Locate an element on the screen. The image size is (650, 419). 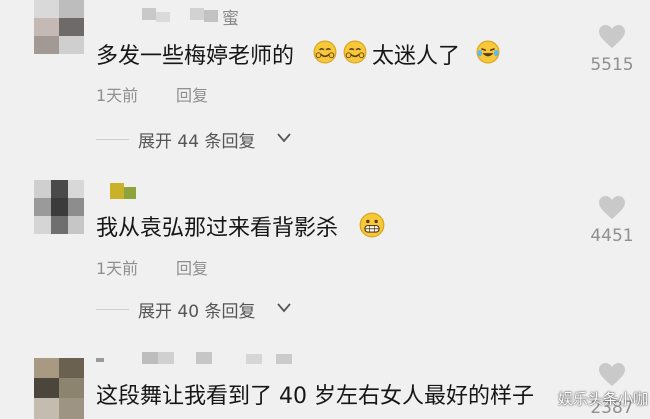
crying-laughing-emoji is located at coordinates (488, 52).